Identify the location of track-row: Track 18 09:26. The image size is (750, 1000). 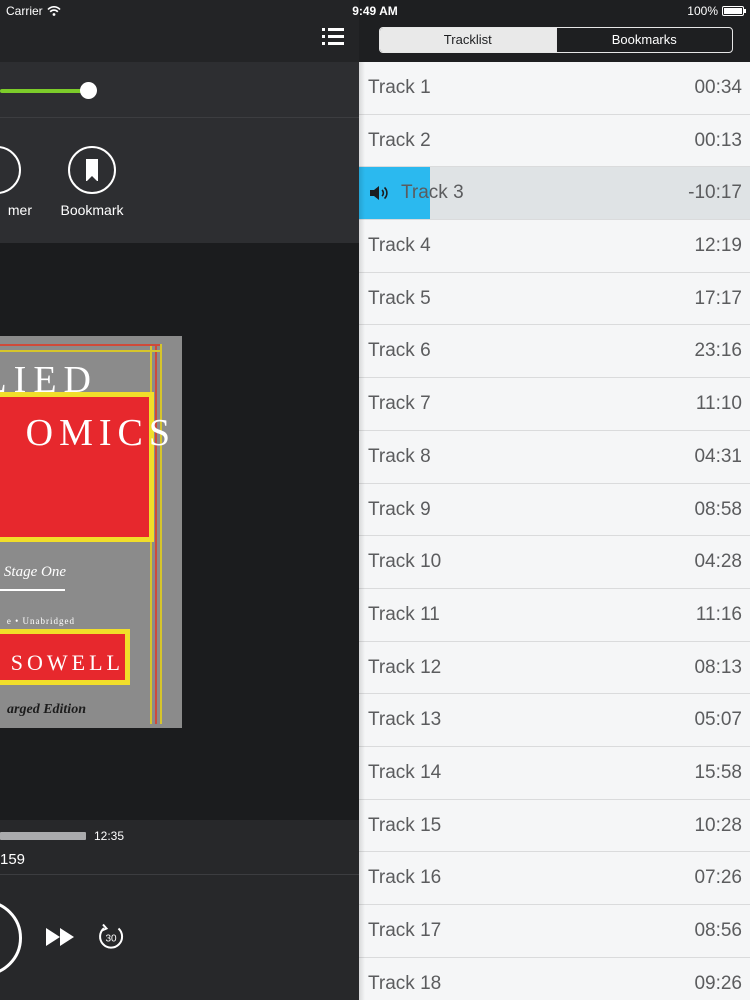
(554, 978).